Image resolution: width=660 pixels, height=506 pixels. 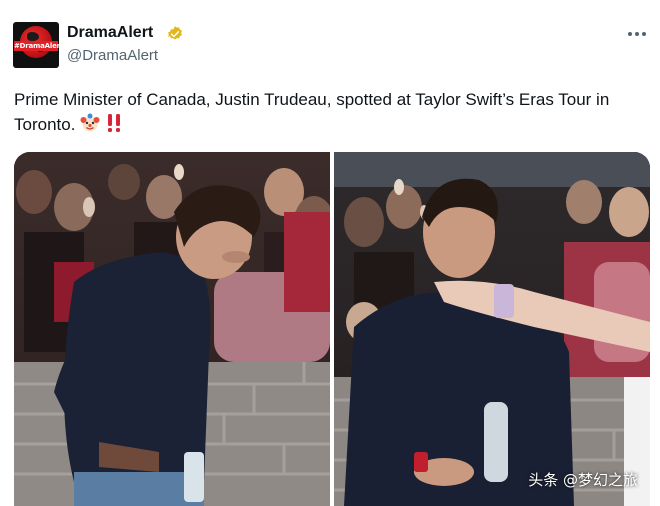 I want to click on handle: @DramaAlert, so click(x=112, y=55).